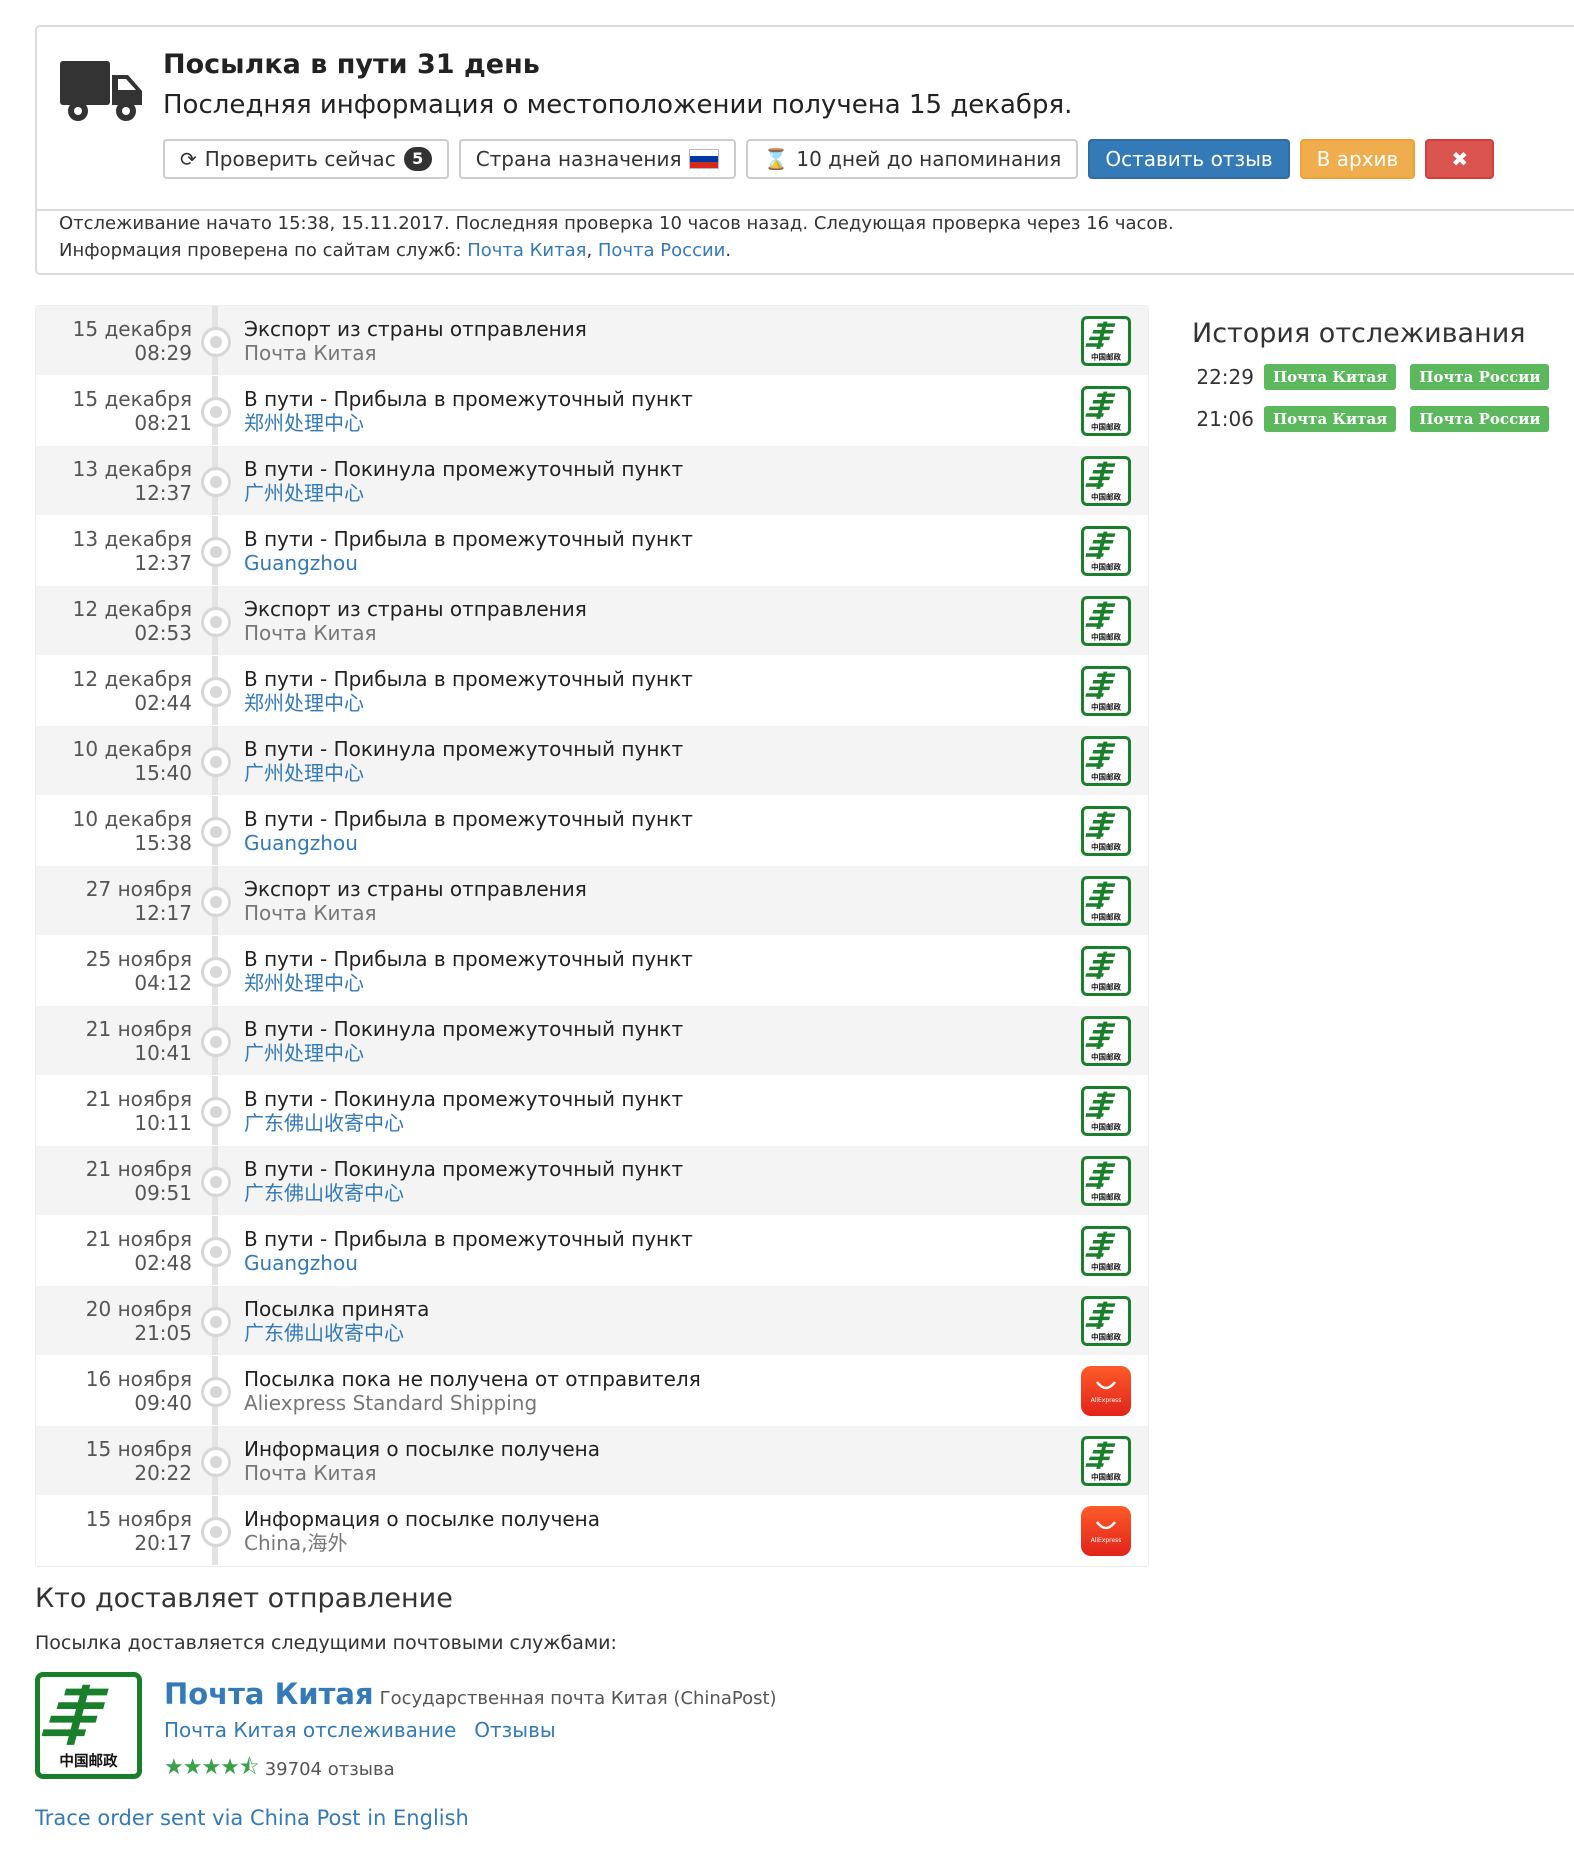 This screenshot has height=1862, width=1574. What do you see at coordinates (163, 1473) in the screenshot?
I see `event-time: 20:22` at bounding box center [163, 1473].